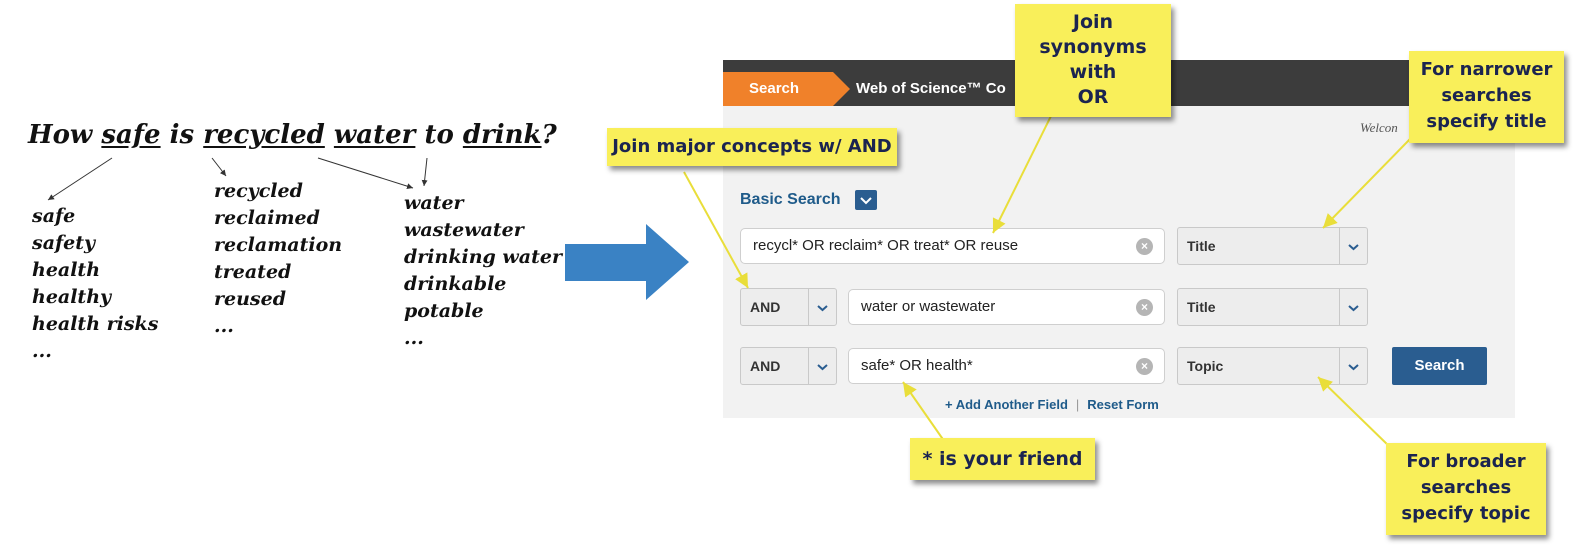 The image size is (1585, 552). Describe the element at coordinates (1093, 47) in the screenshot. I see `callout-line-text: synonyms` at that location.